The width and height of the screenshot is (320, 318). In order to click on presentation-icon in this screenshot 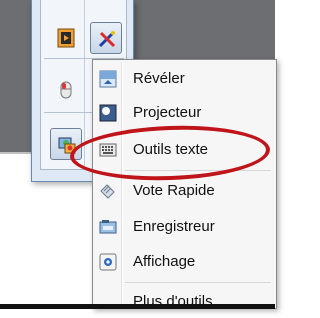, I will do `click(66, 38)`.